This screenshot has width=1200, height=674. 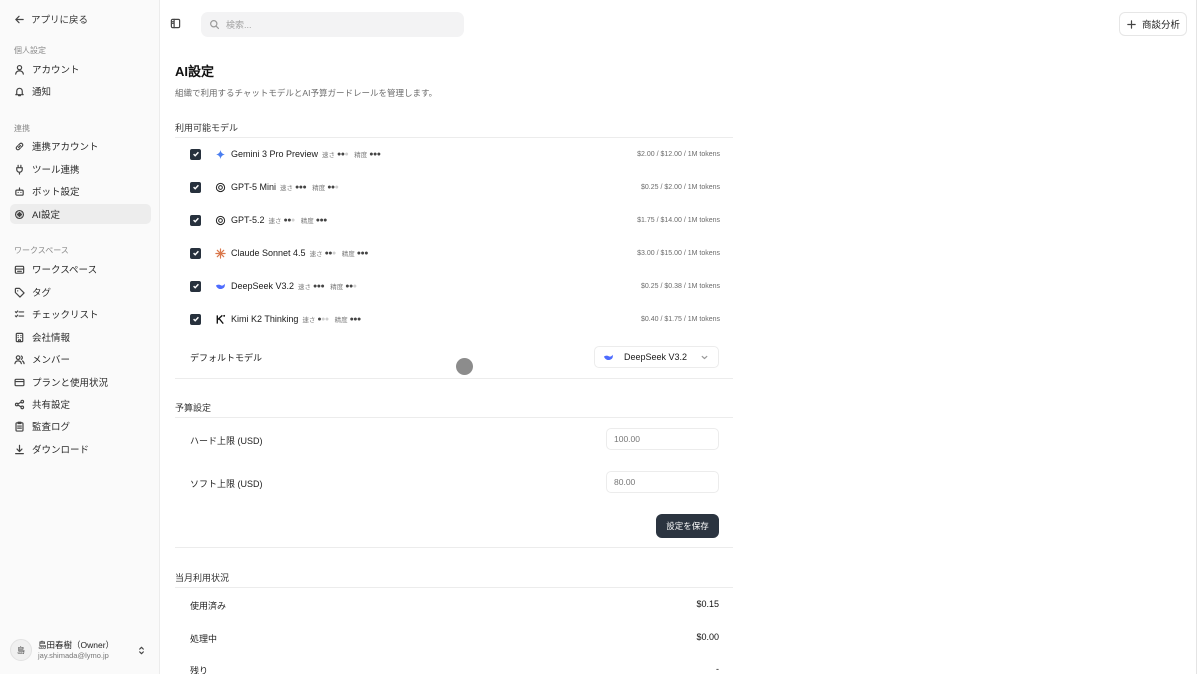 I want to click on bell-icon, so click(x=19, y=91).